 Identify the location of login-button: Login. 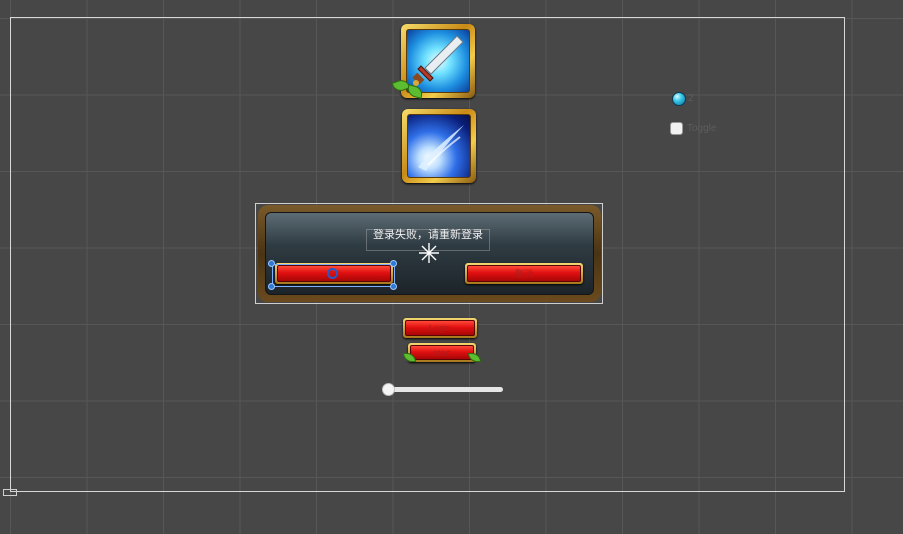
(440, 328).